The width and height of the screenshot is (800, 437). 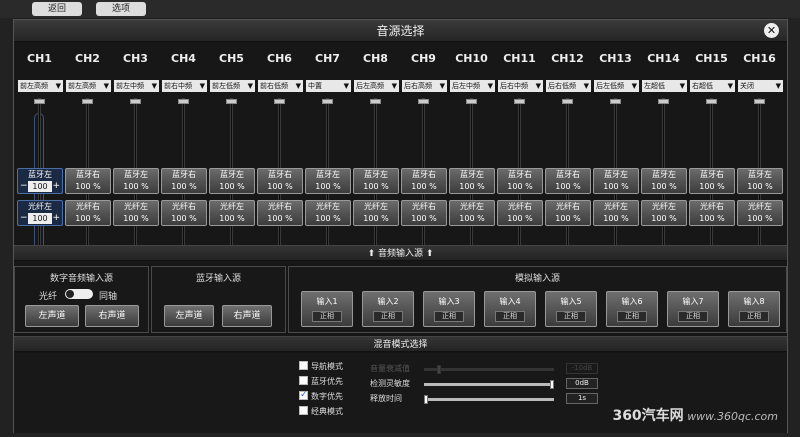 What do you see at coordinates (52, 316) in the screenshot?
I see `digital-left-channel-button: 左声道` at bounding box center [52, 316].